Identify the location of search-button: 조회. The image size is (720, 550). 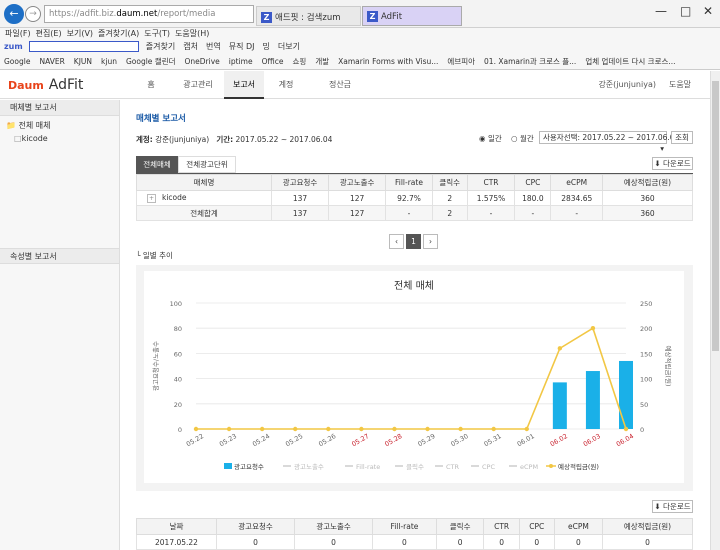
(682, 137).